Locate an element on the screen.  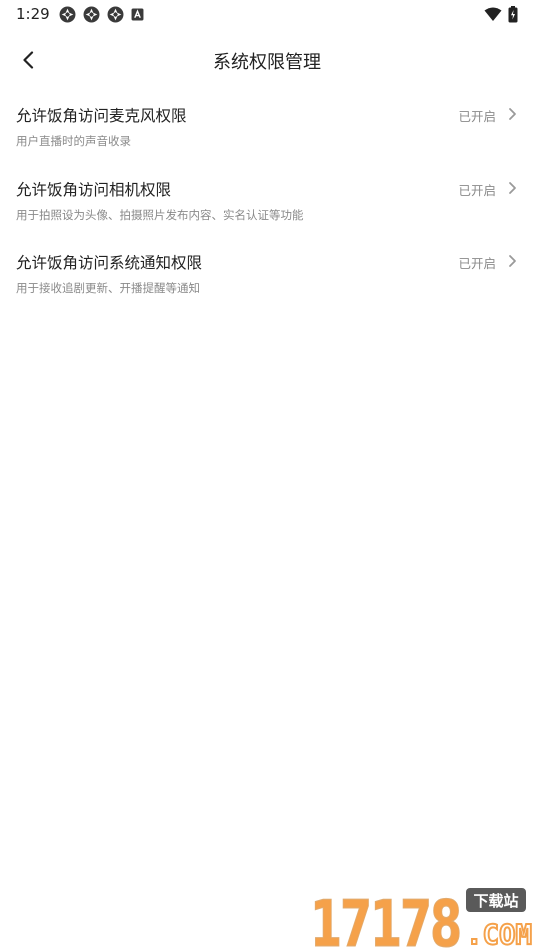
wifi-icon is located at coordinates (493, 14).